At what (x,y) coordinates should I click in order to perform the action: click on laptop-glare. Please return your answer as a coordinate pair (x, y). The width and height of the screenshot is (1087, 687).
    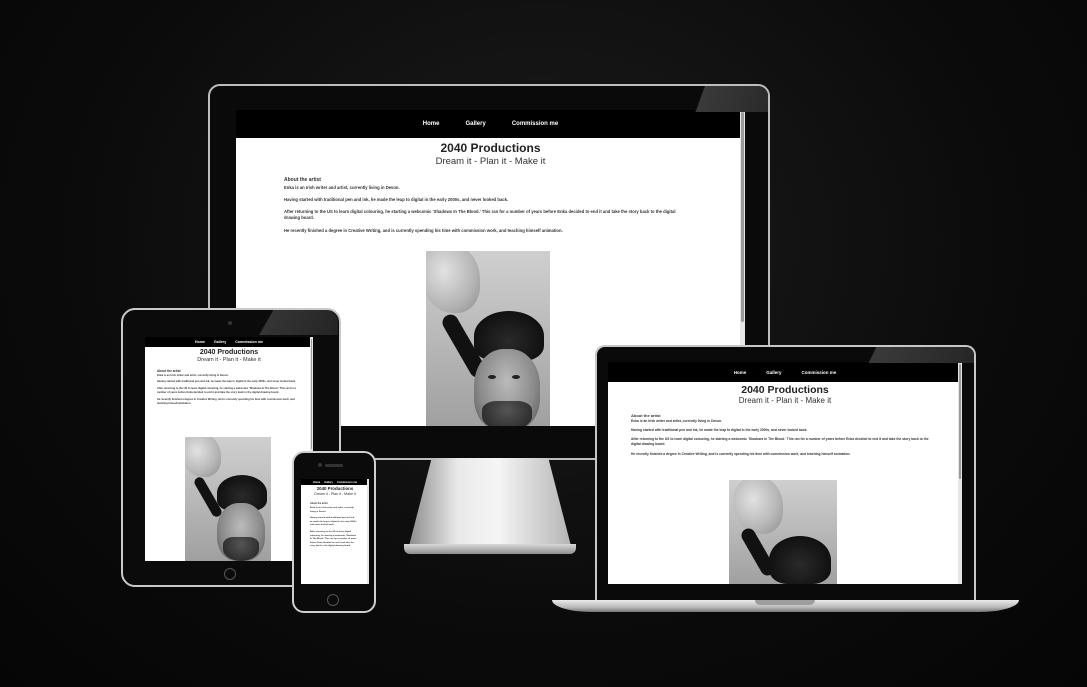
    Looking at the image, I should click on (902, 355).